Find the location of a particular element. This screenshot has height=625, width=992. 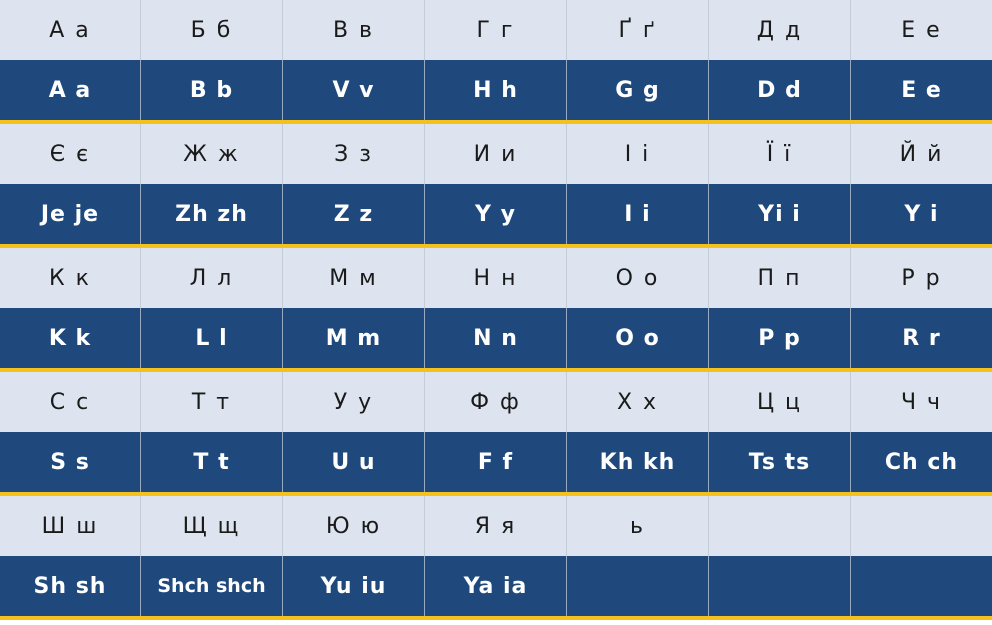

latin-letter-cell: P p is located at coordinates (780, 338).